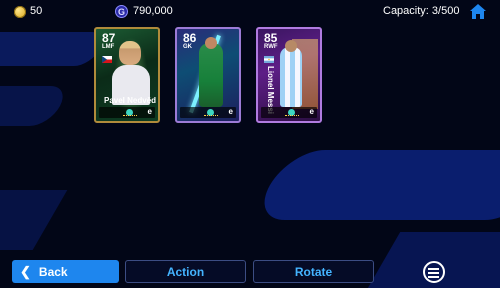 The width and height of the screenshot is (500, 288). I want to click on card-rating: 86, so click(190, 38).